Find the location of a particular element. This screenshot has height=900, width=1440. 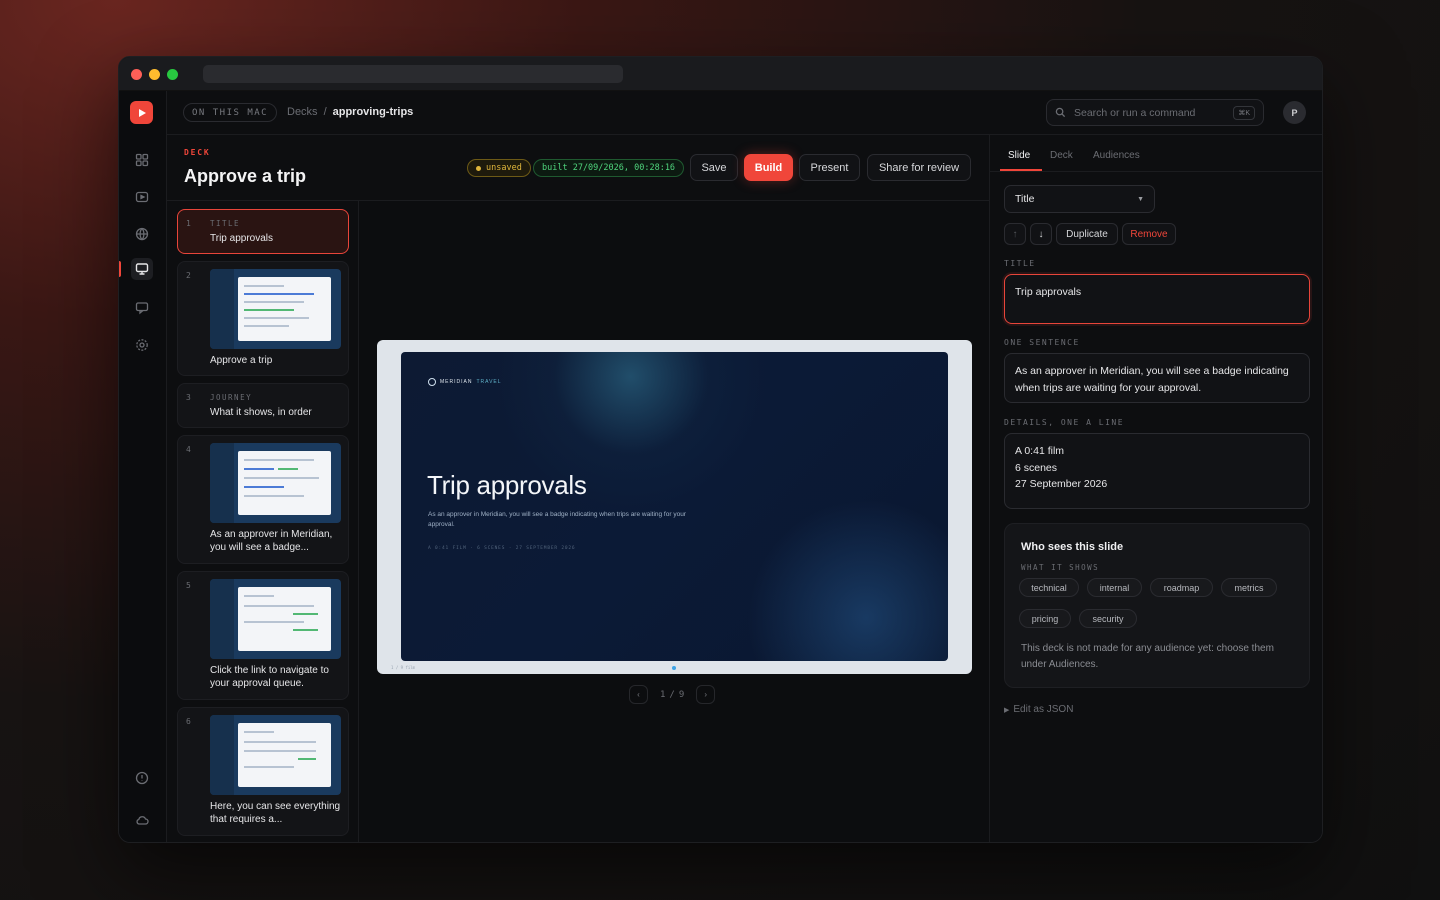

chip-internal: internal is located at coordinates (1114, 587).